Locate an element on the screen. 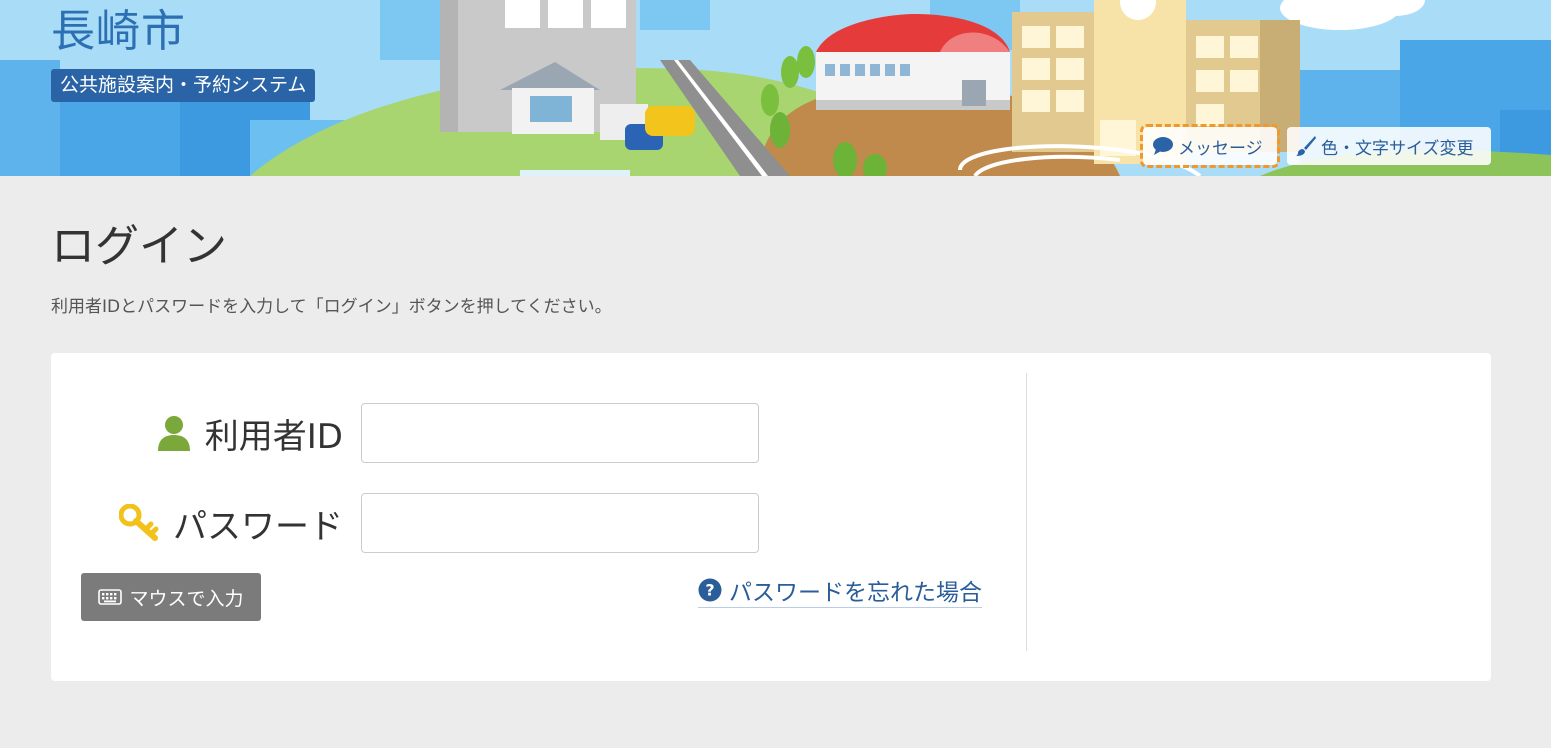 The image size is (1551, 748). paintbrush-icon is located at coordinates (1306, 146).